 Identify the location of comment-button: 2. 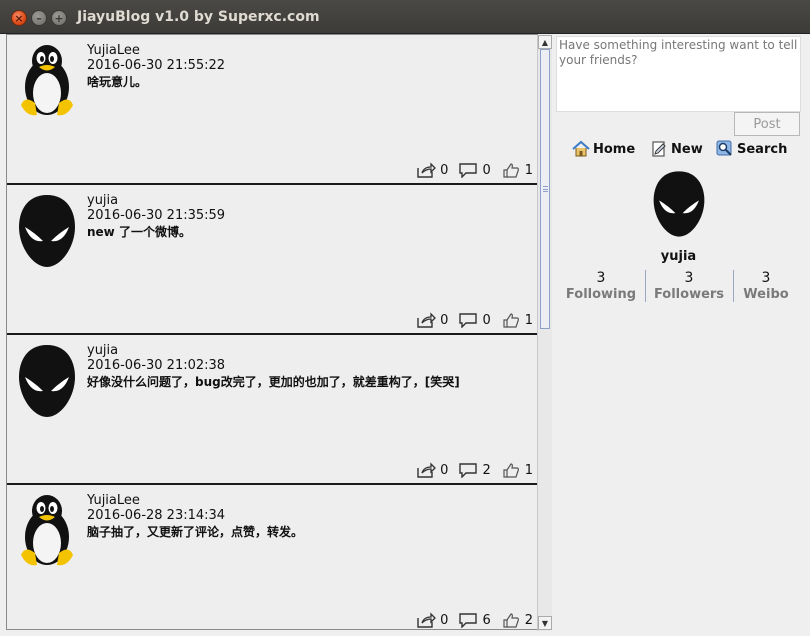
(474, 470).